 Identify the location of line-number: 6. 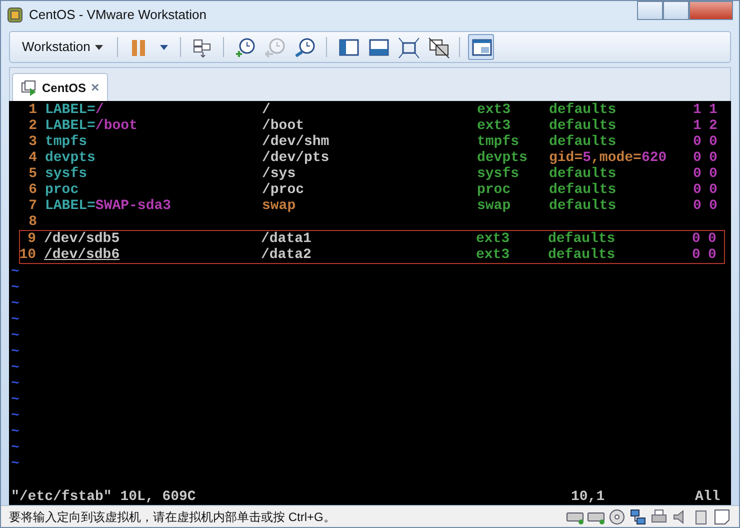
(32, 190).